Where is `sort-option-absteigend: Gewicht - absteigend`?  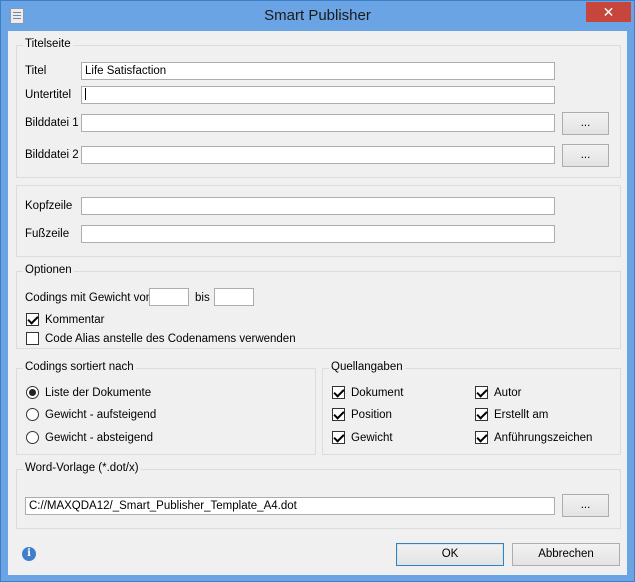 sort-option-absteigend: Gewicht - absteigend is located at coordinates (89, 437).